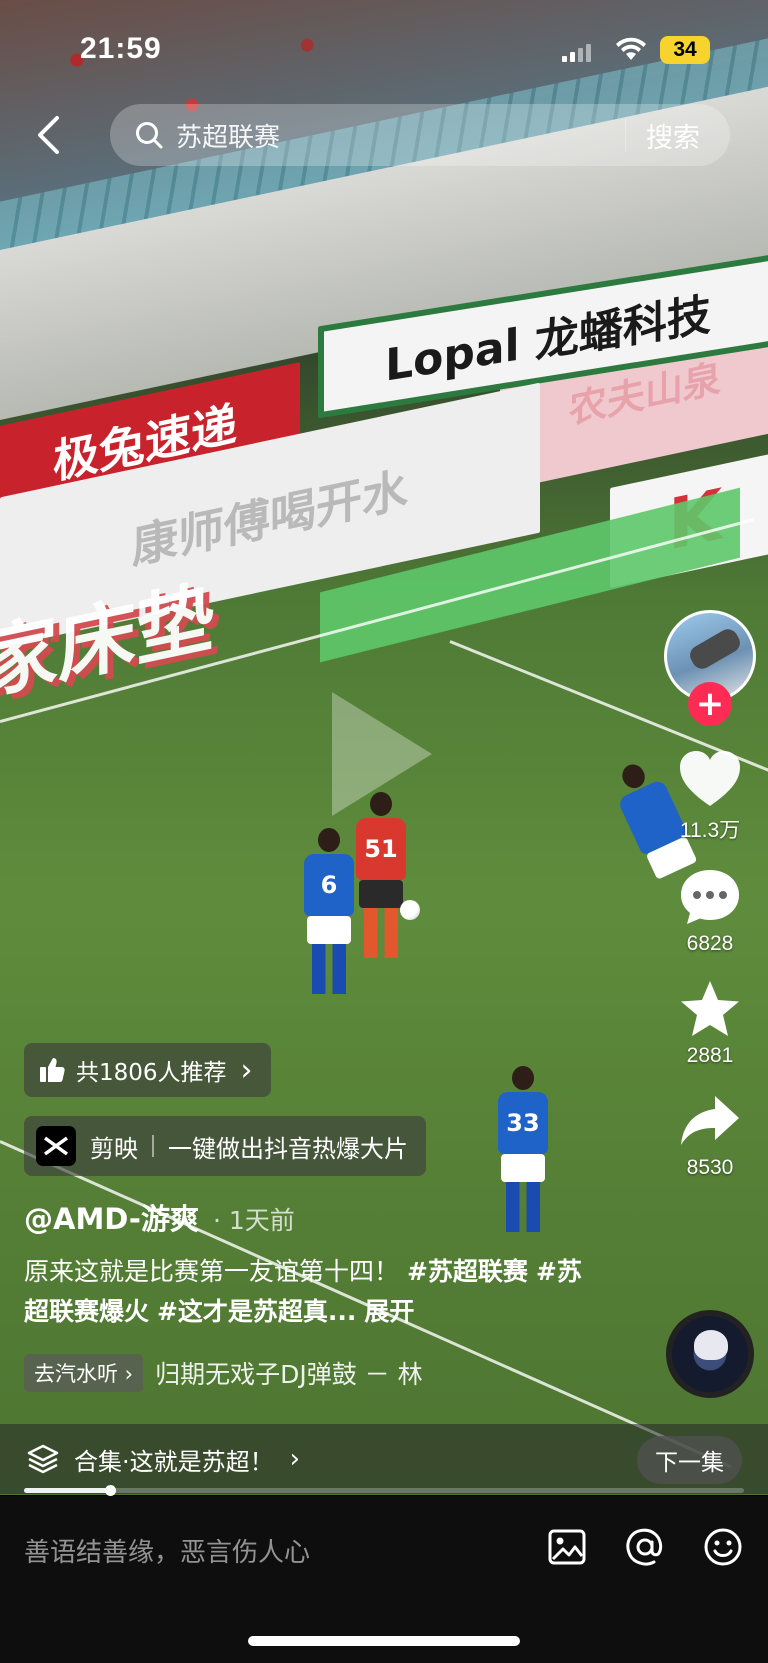  Describe the element at coordinates (710, 1008) in the screenshot. I see `star-icon` at that location.